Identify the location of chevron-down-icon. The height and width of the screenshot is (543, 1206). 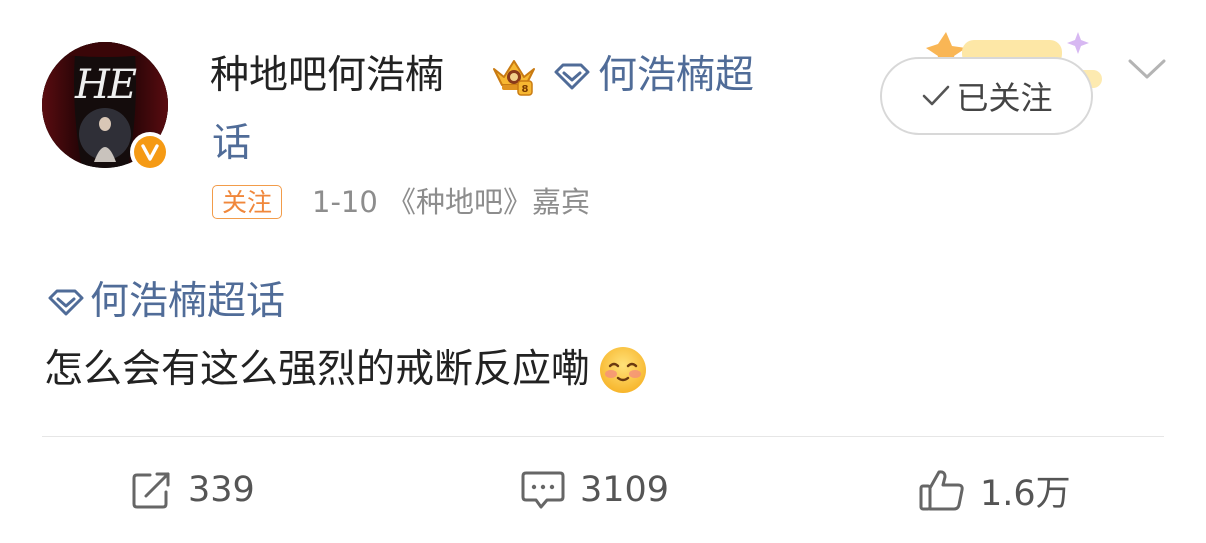
(1147, 69).